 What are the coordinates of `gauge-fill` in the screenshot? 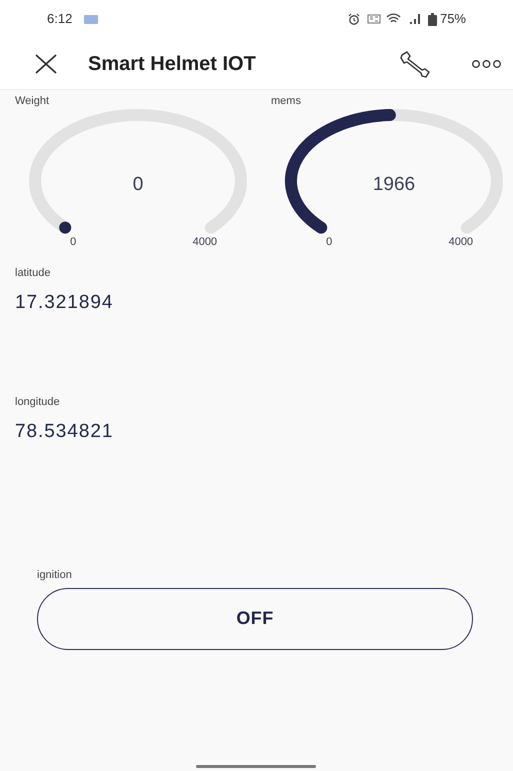 It's located at (65, 228).